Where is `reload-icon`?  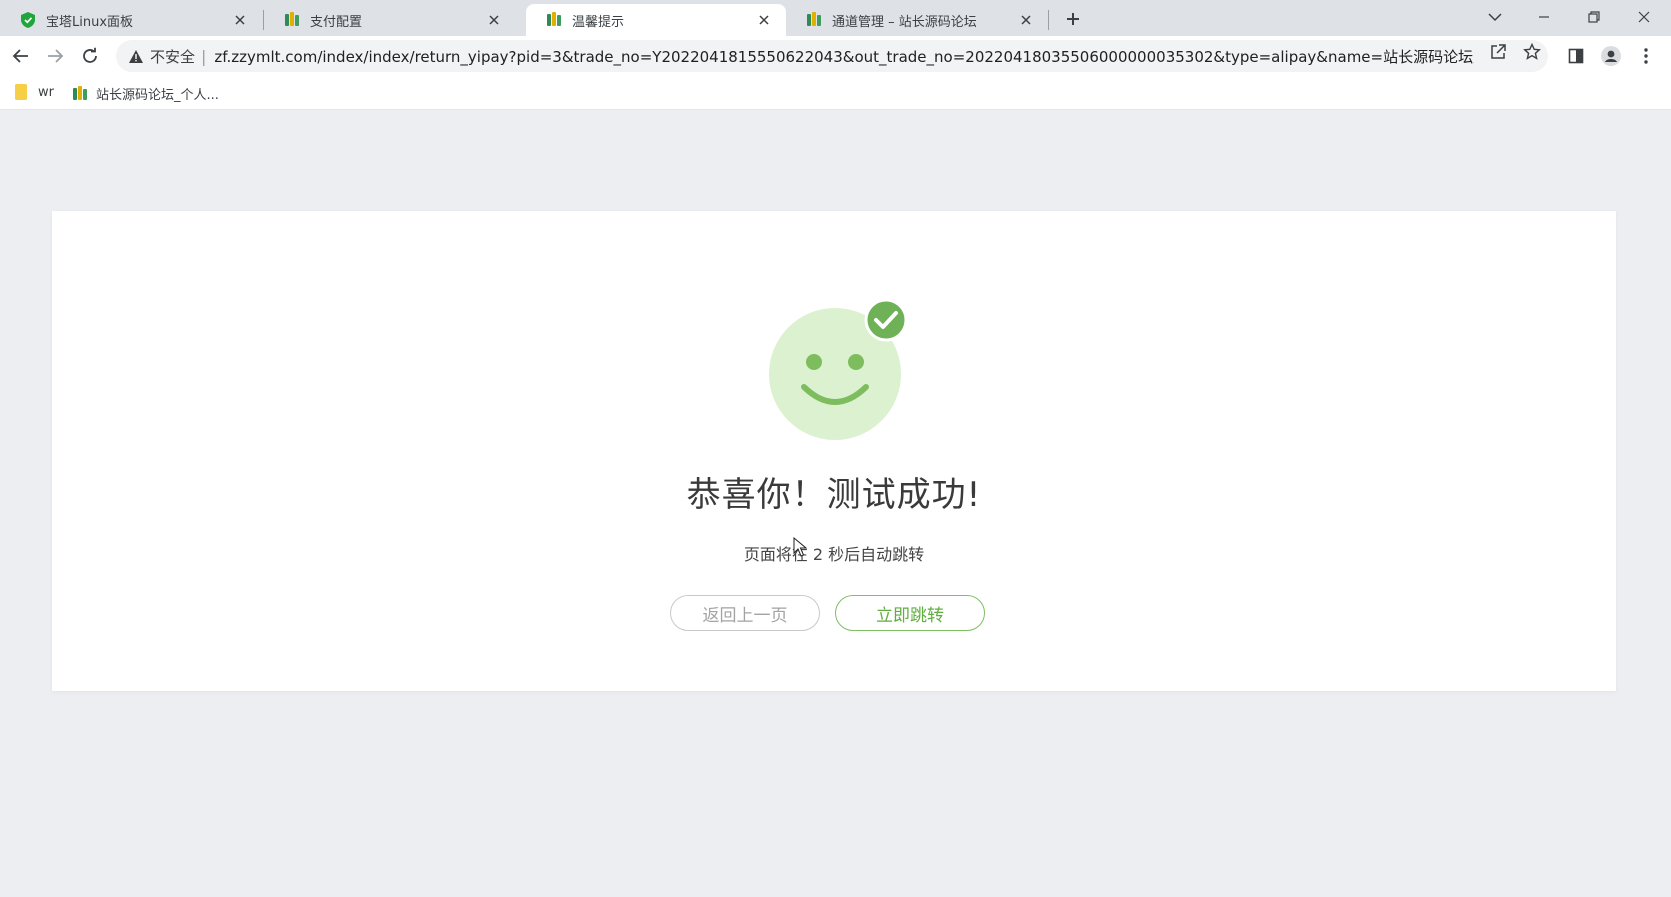 reload-icon is located at coordinates (90, 55).